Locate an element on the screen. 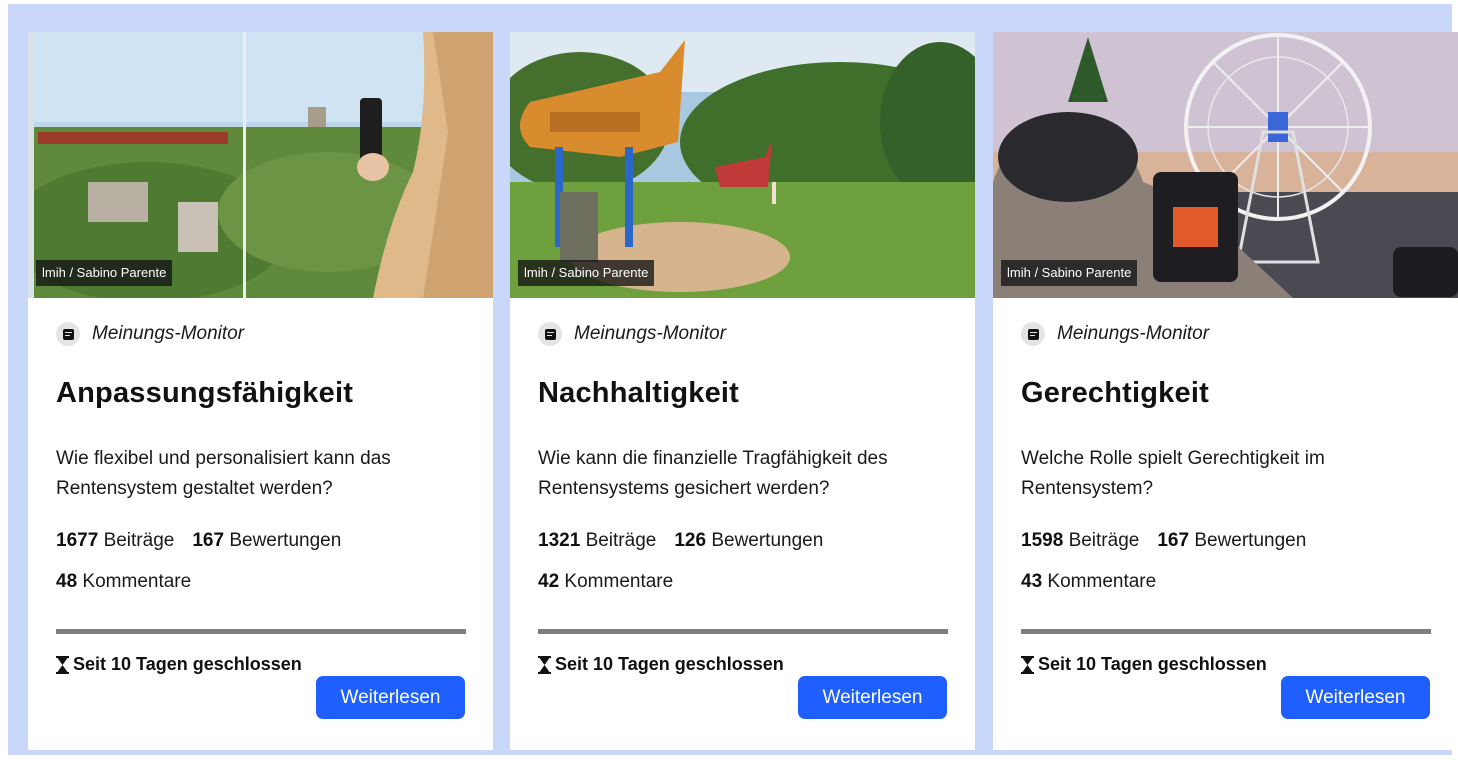 The width and height of the screenshot is (1458, 760). comments-row: 43 Kommentare is located at coordinates (1088, 582).